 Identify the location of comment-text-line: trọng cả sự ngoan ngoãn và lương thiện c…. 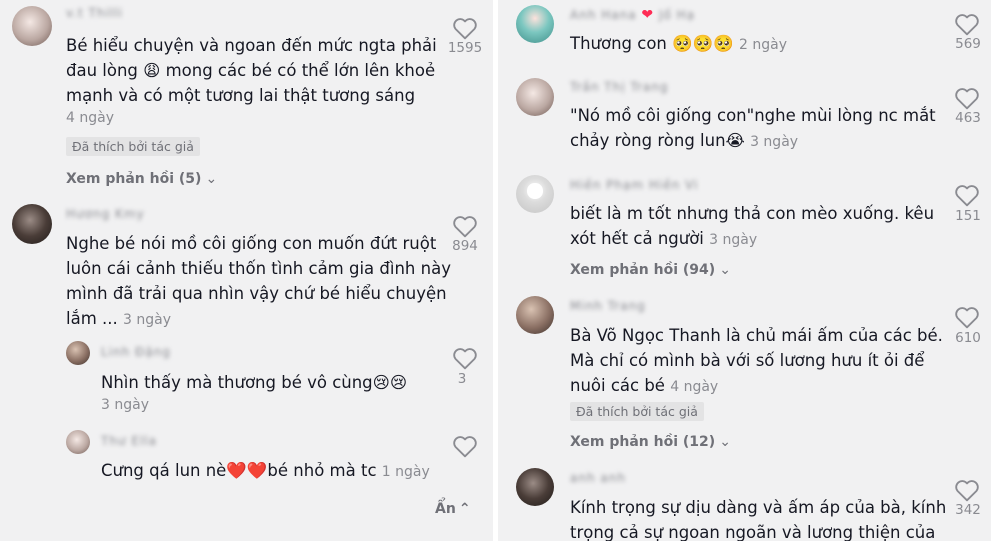
(753, 532).